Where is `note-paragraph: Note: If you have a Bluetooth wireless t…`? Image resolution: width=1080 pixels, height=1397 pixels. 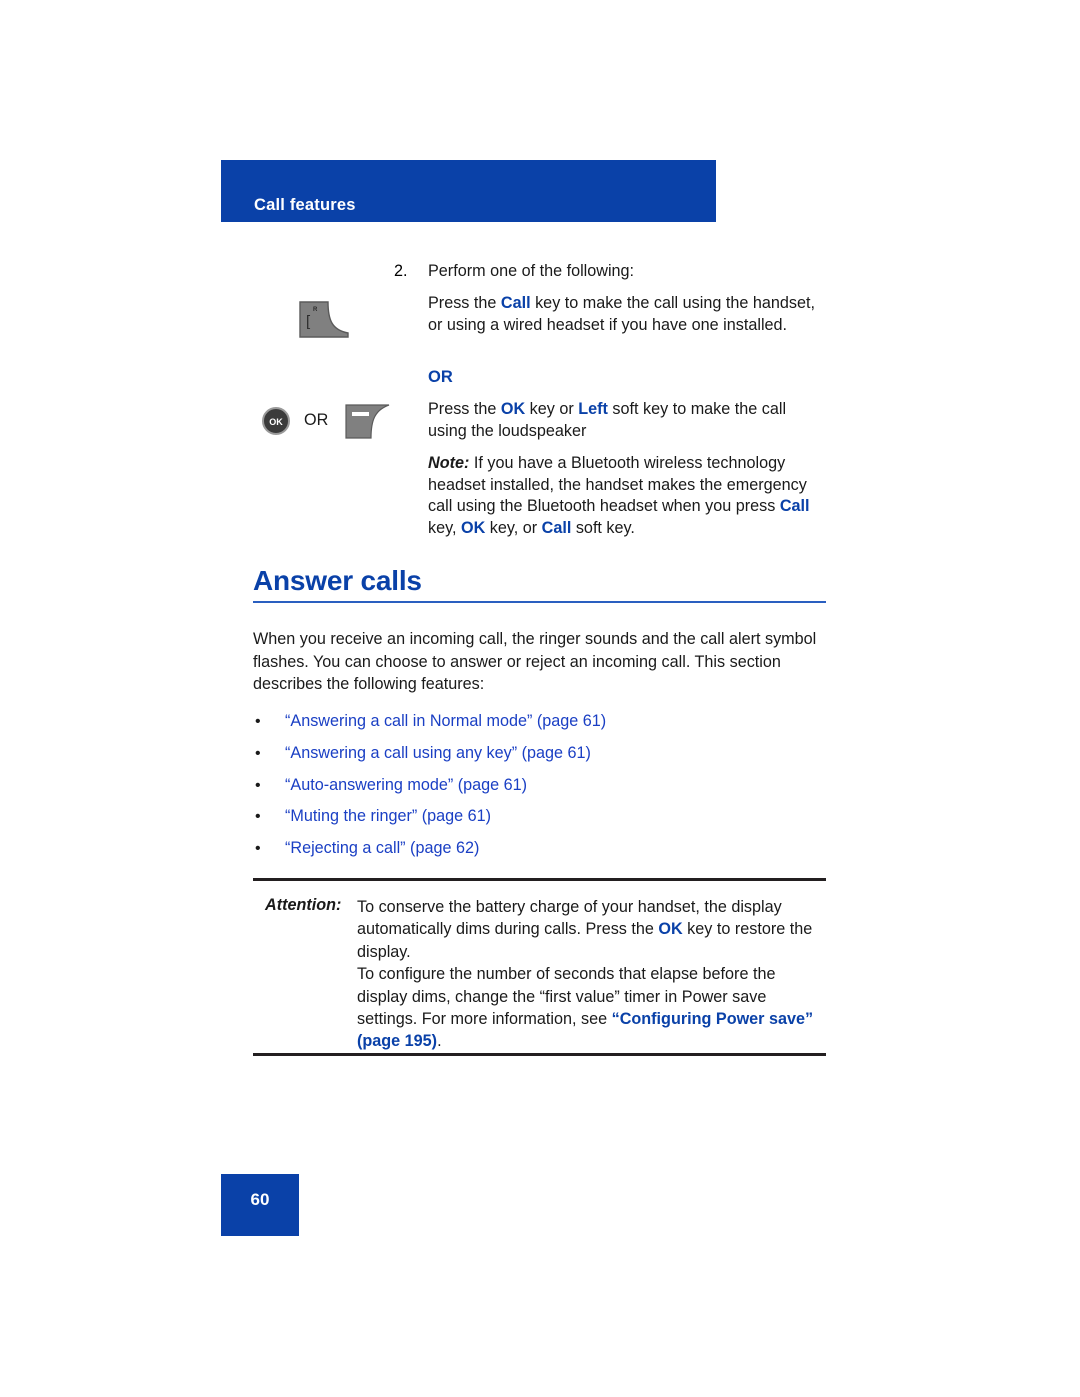 note-paragraph: Note: If you have a Bluetooth wireless t… is located at coordinates (628, 496).